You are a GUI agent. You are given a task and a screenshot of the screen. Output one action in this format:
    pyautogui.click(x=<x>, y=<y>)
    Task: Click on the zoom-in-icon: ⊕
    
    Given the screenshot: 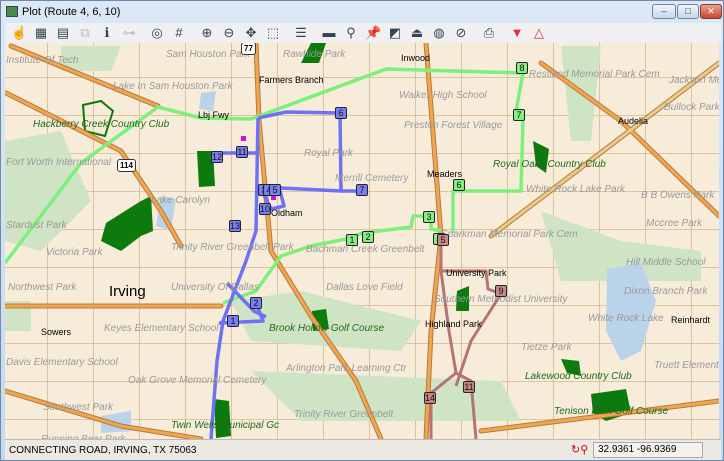 What is the action you would take?
    pyautogui.click(x=207, y=32)
    